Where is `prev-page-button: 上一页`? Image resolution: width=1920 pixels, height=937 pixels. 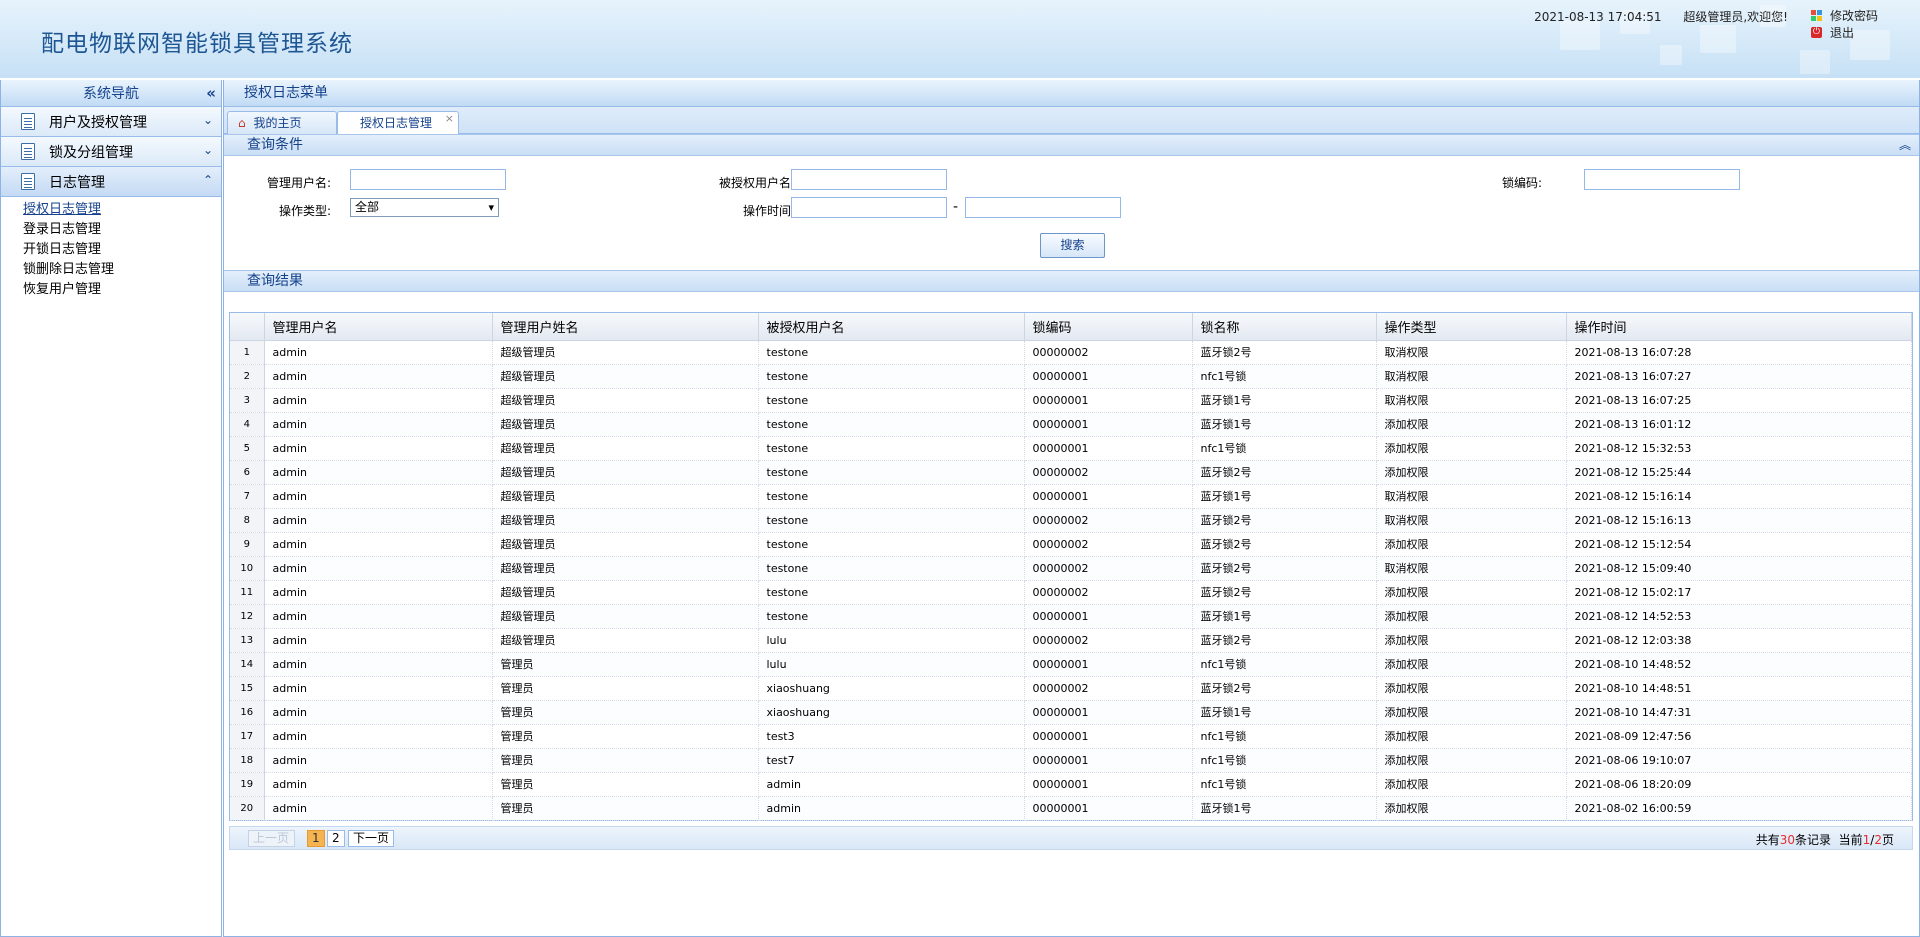 prev-page-button: 上一页 is located at coordinates (271, 838).